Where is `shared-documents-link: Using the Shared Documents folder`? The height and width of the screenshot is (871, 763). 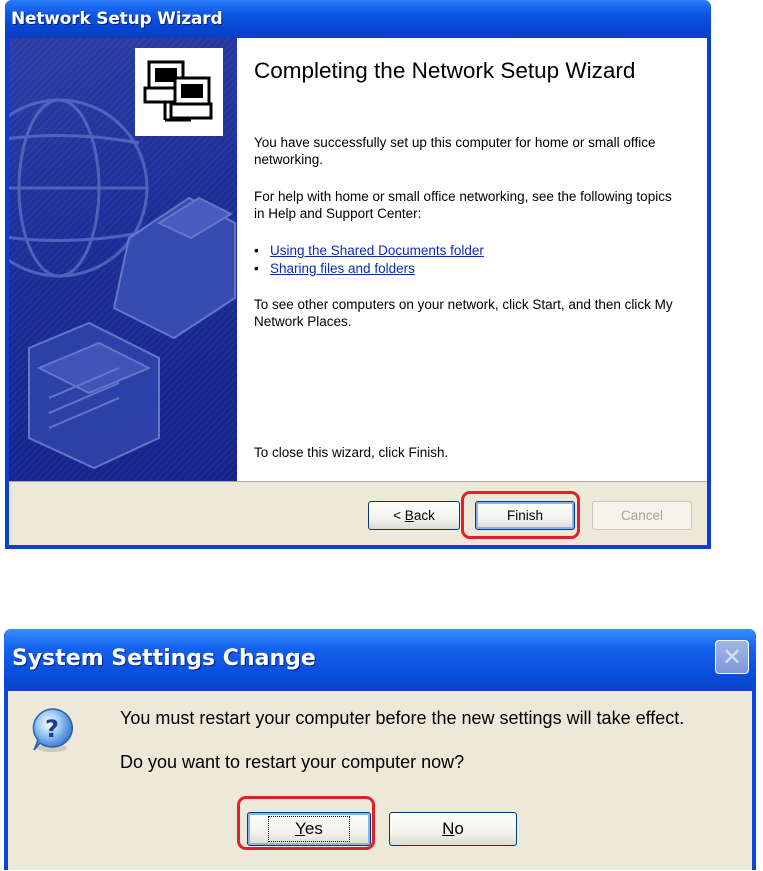
shared-documents-link: Using the Shared Documents folder is located at coordinates (377, 250).